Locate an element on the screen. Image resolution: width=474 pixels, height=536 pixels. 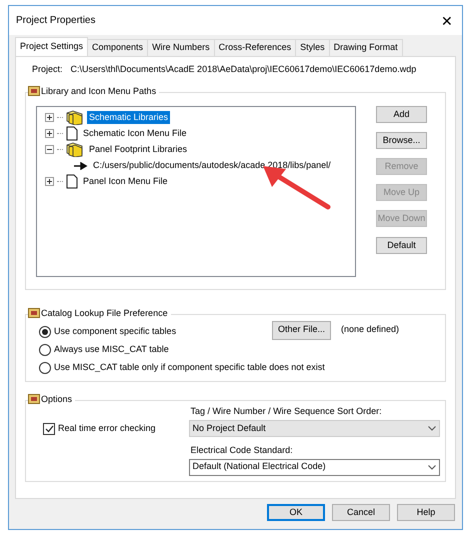
group-title: Library and Icon Menu Paths is located at coordinates (98, 91).